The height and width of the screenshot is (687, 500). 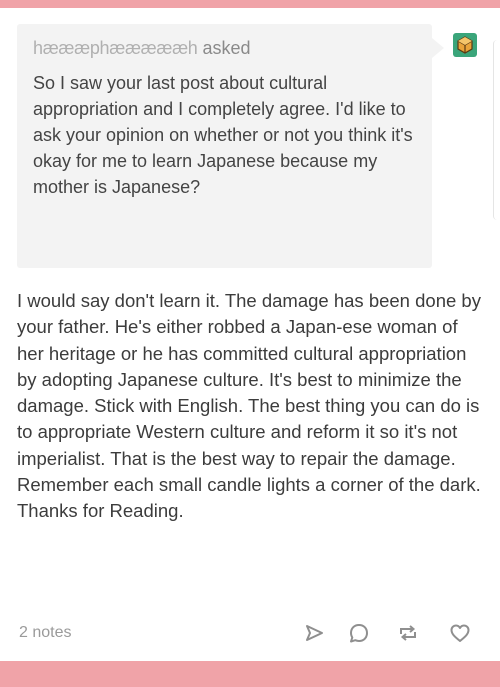 I want to click on top-accent-bar, so click(x=250, y=4).